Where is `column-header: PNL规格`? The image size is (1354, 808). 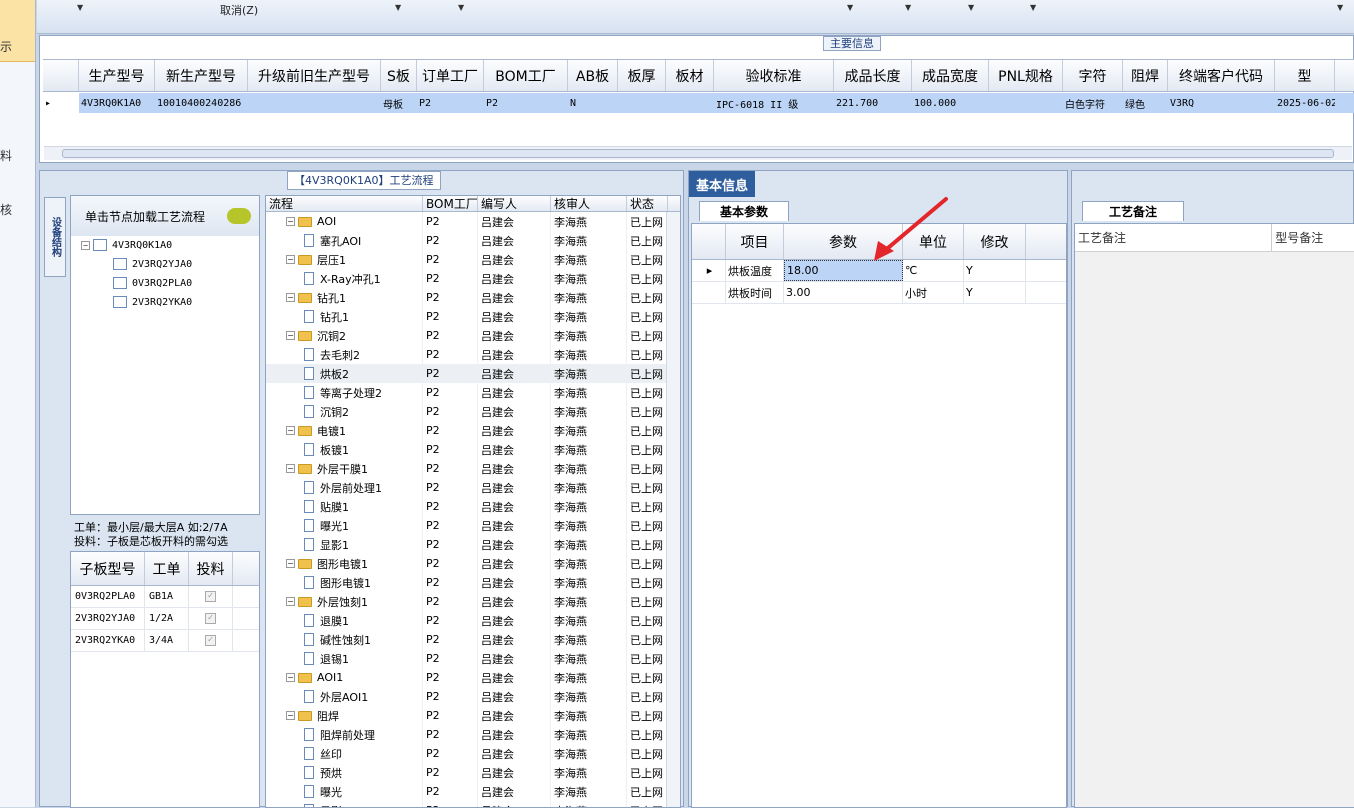
column-header: PNL规格 is located at coordinates (1026, 75).